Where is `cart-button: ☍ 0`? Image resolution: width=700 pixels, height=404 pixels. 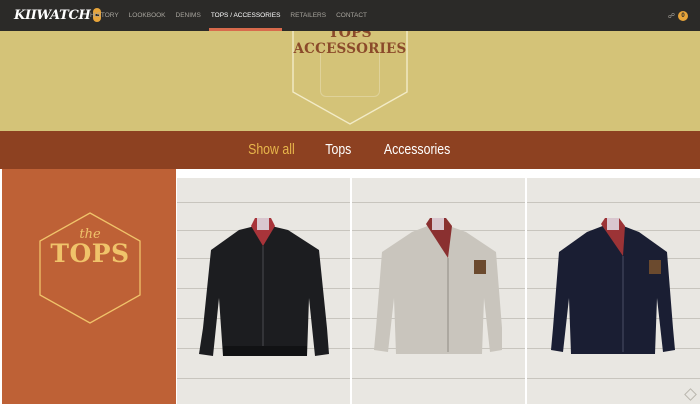 cart-button: ☍ 0 is located at coordinates (678, 16).